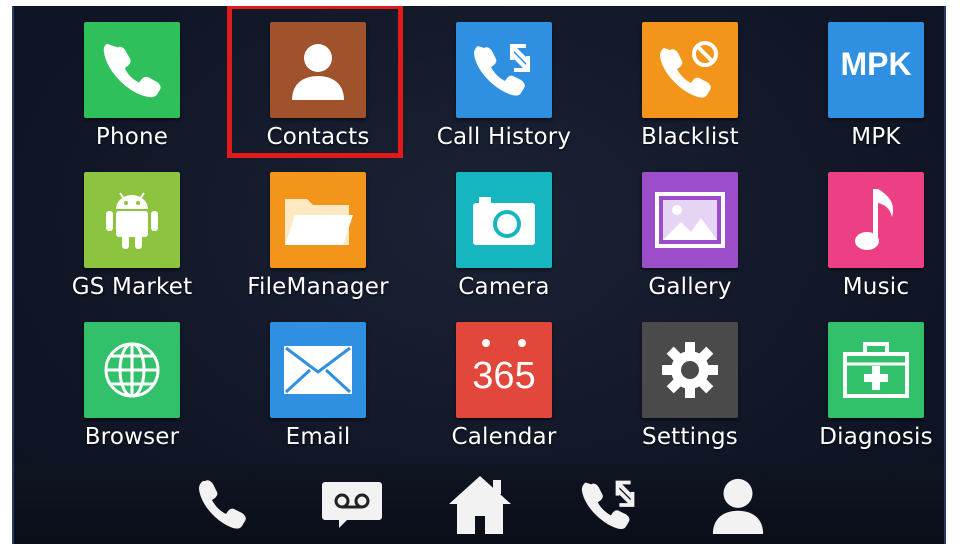  I want to click on blacklist-icon, so click(690, 70).